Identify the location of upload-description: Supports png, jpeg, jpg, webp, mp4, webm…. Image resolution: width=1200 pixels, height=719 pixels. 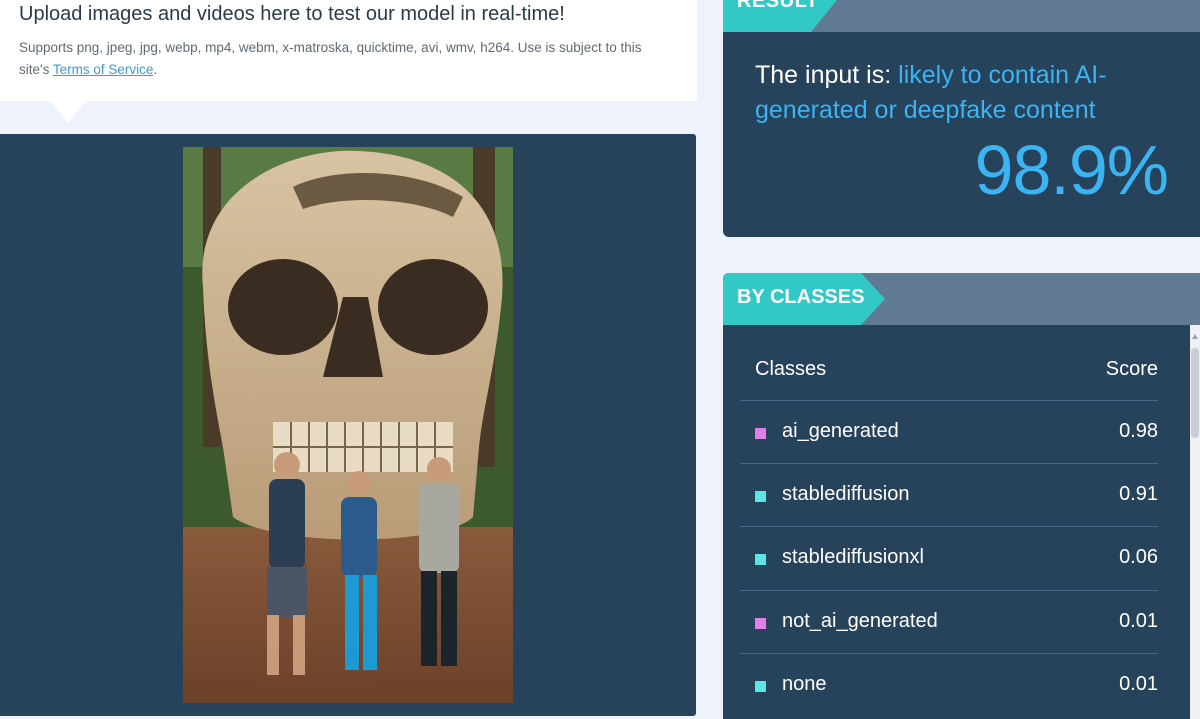
(339, 59).